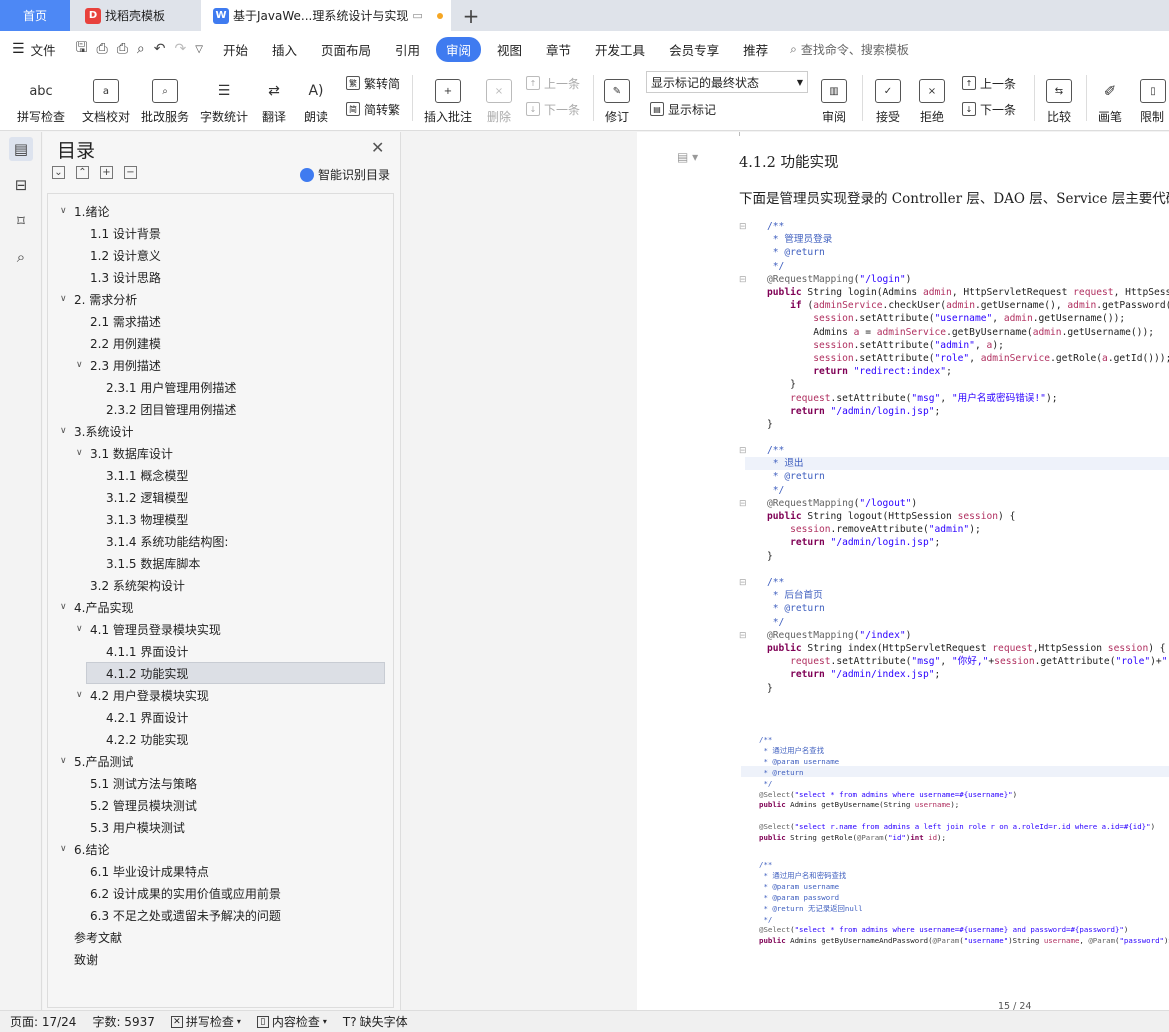 Image resolution: width=1169 pixels, height=1032 pixels. I want to click on spellcheck-status: ✕ 拼写检查 ▾, so click(205, 1021).